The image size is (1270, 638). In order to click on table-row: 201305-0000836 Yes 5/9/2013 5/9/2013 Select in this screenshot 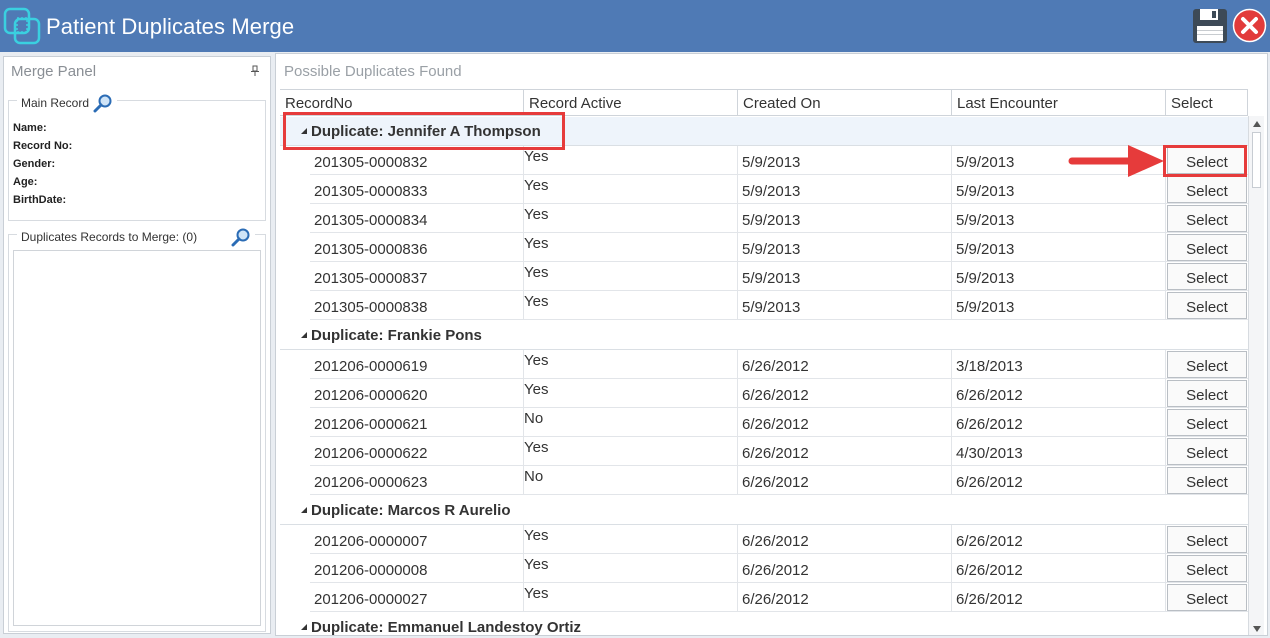, I will do `click(779, 247)`.